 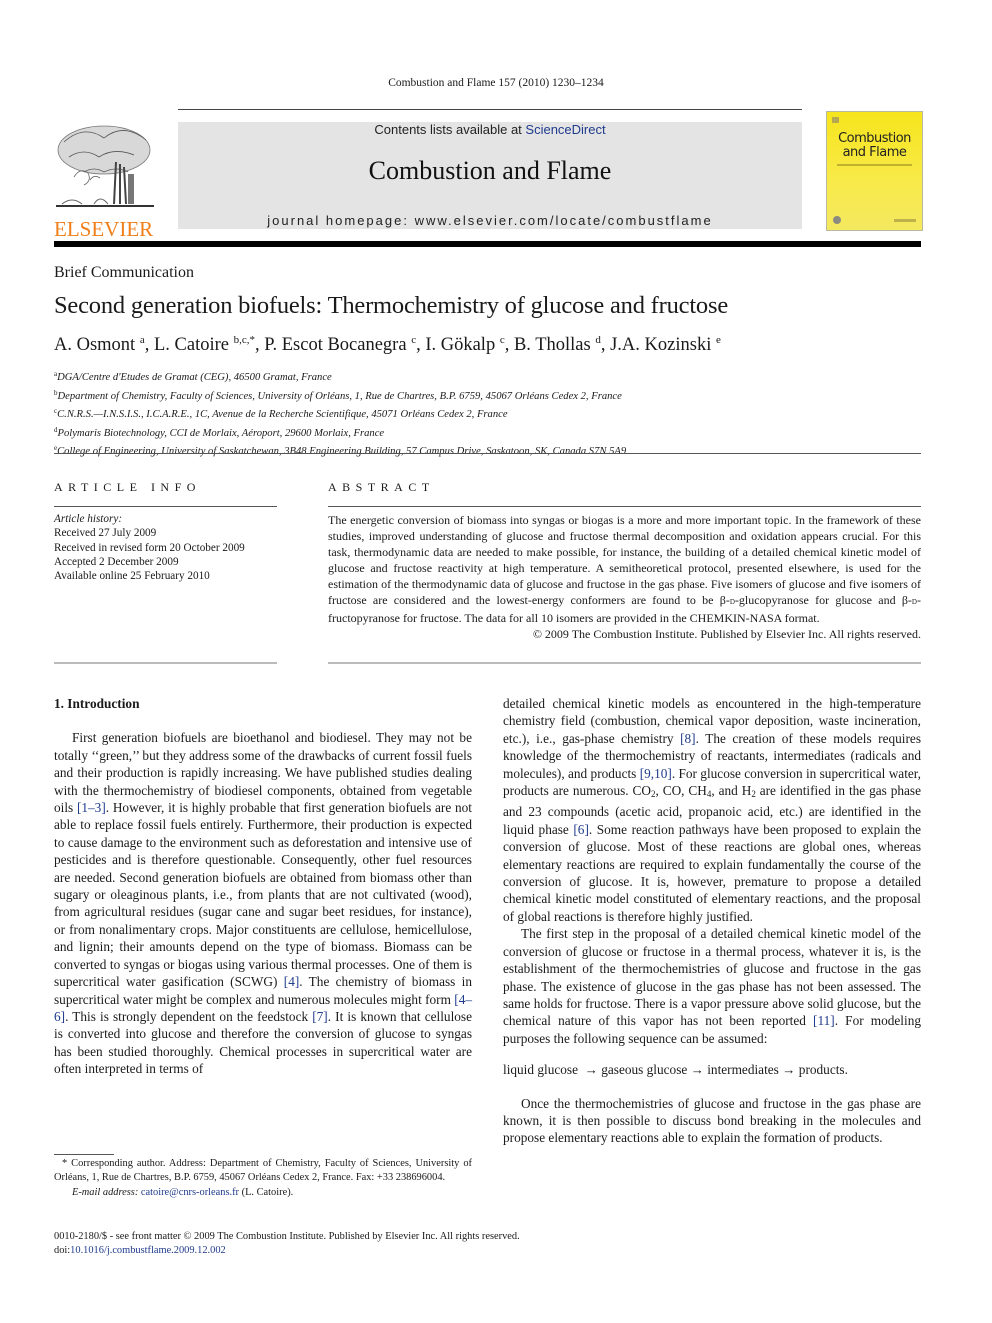 What do you see at coordinates (490, 109) in the screenshot?
I see `header-rule` at bounding box center [490, 109].